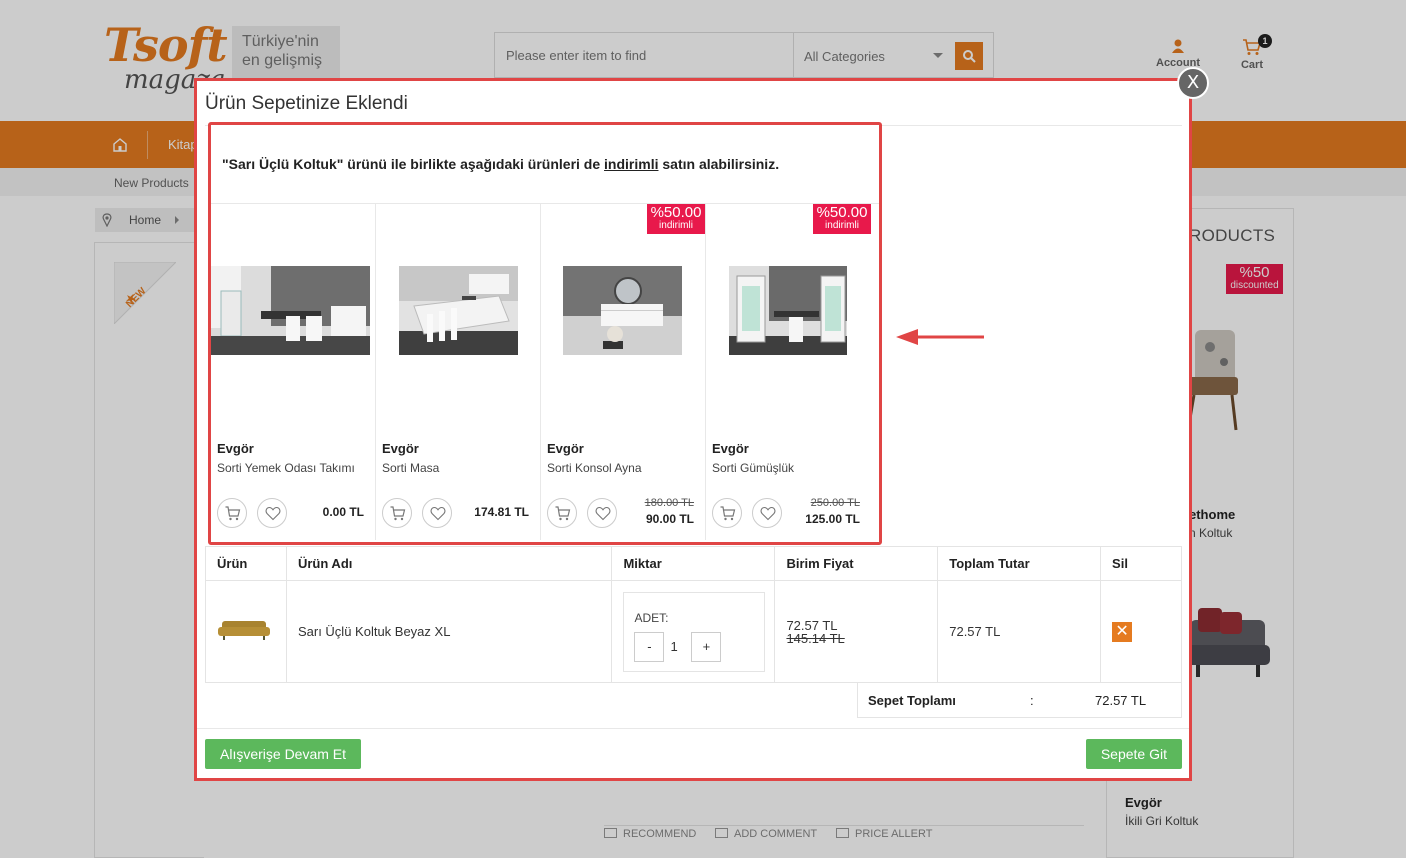  What do you see at coordinates (835, 503) in the screenshot?
I see `product-old-price: 250.00 TL` at bounding box center [835, 503].